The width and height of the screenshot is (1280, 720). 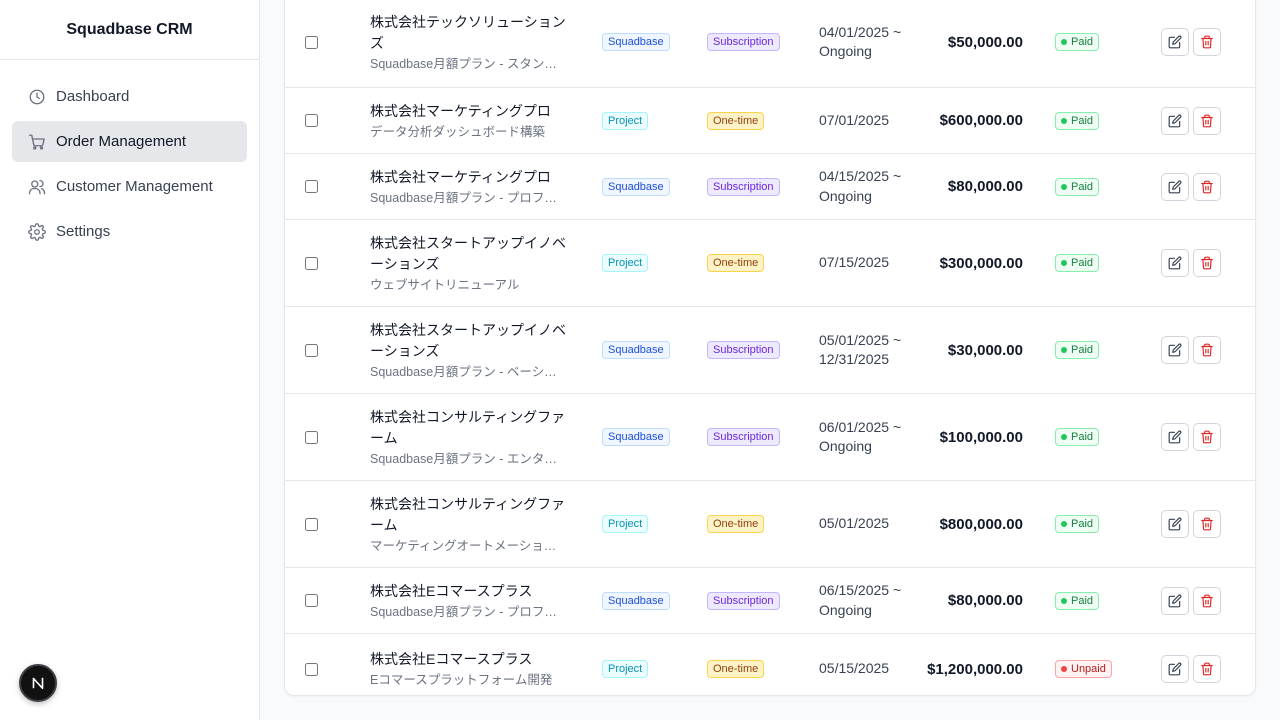 I want to click on product-name: データ分析ダッシュボード構築, so click(x=458, y=131).